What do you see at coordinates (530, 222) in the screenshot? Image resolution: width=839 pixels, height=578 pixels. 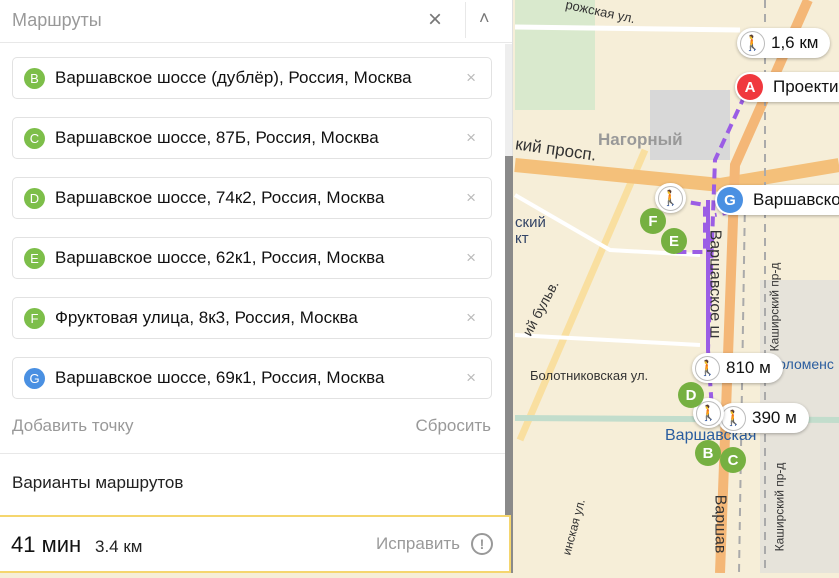 I see `street-label: ский` at bounding box center [530, 222].